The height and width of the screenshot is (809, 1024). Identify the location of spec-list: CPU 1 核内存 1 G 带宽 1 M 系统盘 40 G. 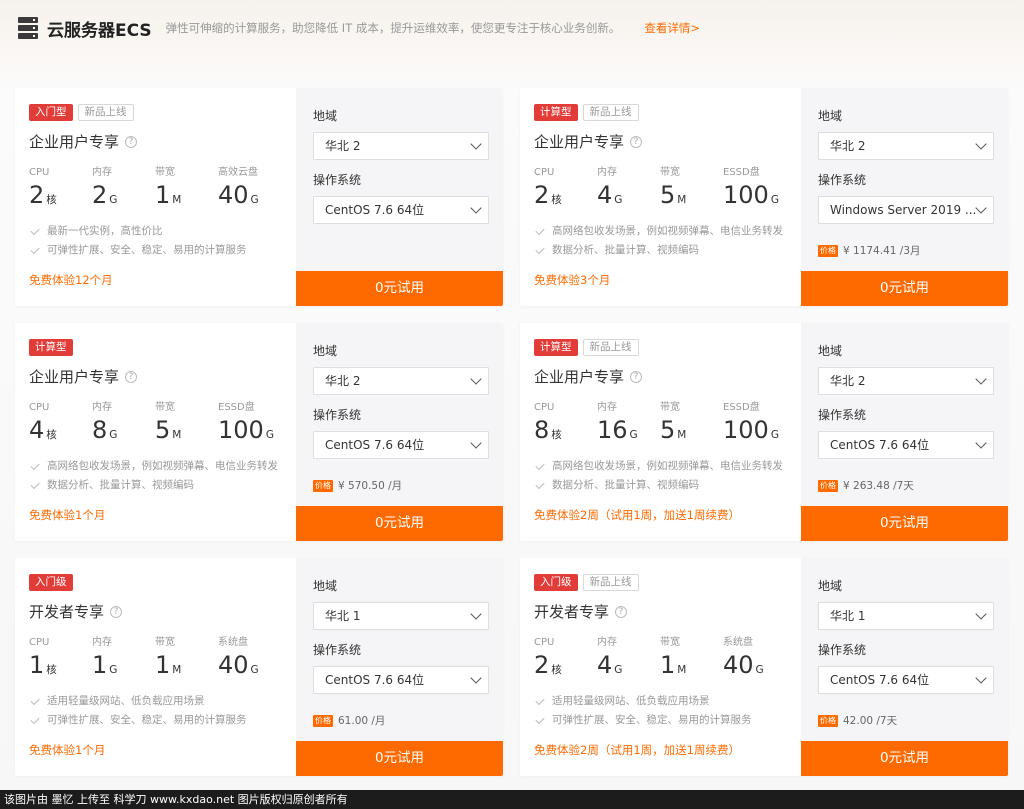
(155, 658).